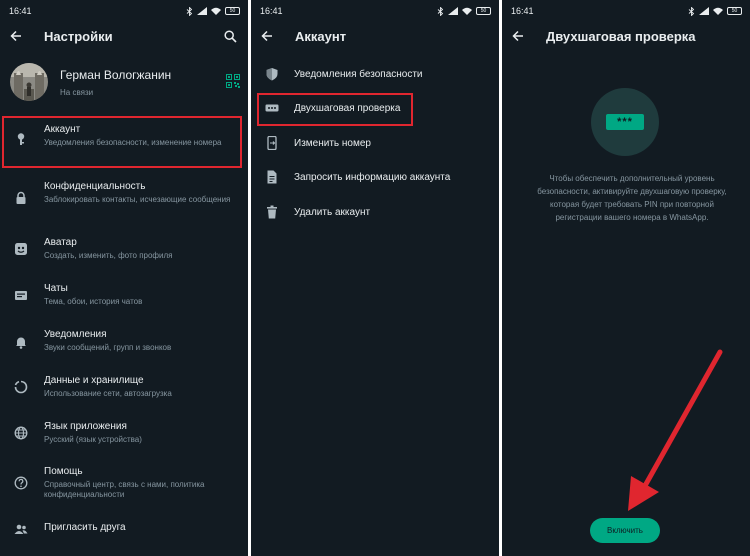 The width and height of the screenshot is (750, 556). Describe the element at coordinates (56, 288) in the screenshot. I see `settings-item-title: Чаты` at that location.